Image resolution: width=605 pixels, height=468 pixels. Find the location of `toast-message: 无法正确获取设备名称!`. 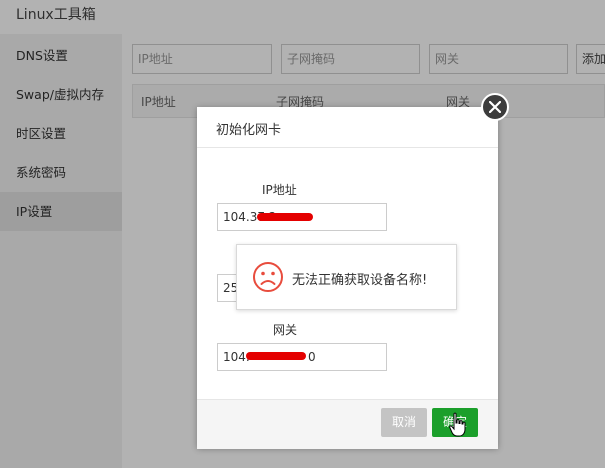

toast-message: 无法正确获取设备名称! is located at coordinates (360, 280).